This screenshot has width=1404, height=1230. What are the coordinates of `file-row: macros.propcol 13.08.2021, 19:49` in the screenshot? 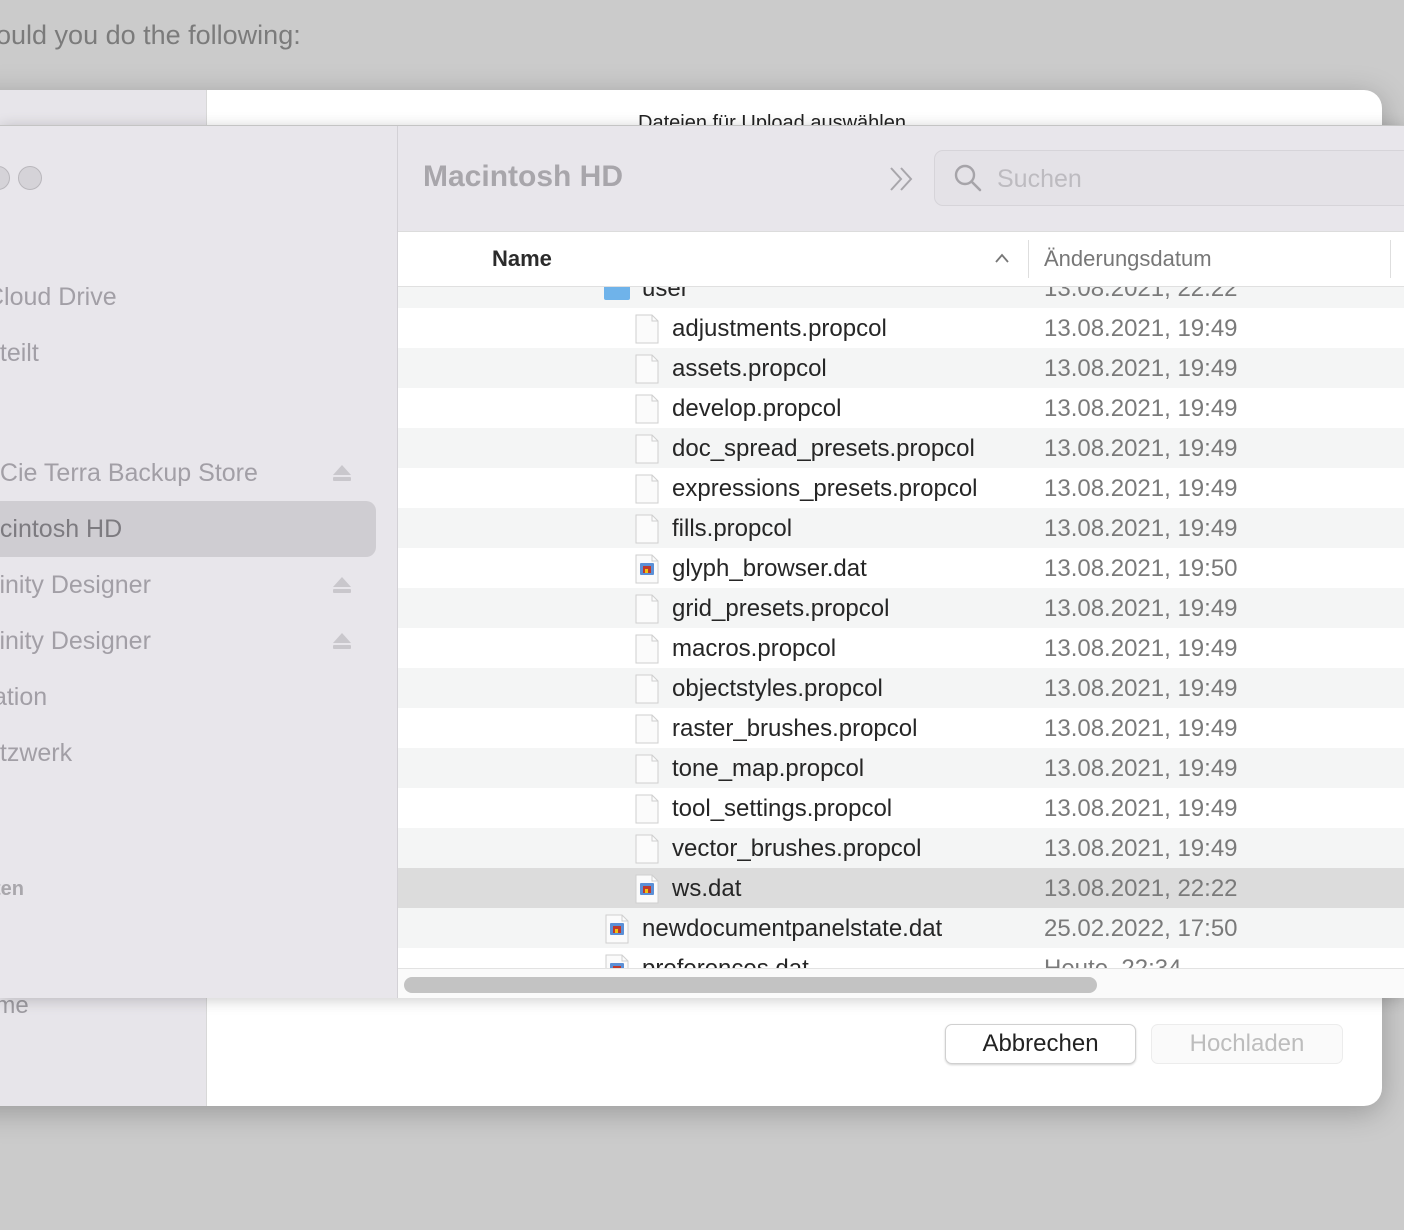 It's located at (901, 648).